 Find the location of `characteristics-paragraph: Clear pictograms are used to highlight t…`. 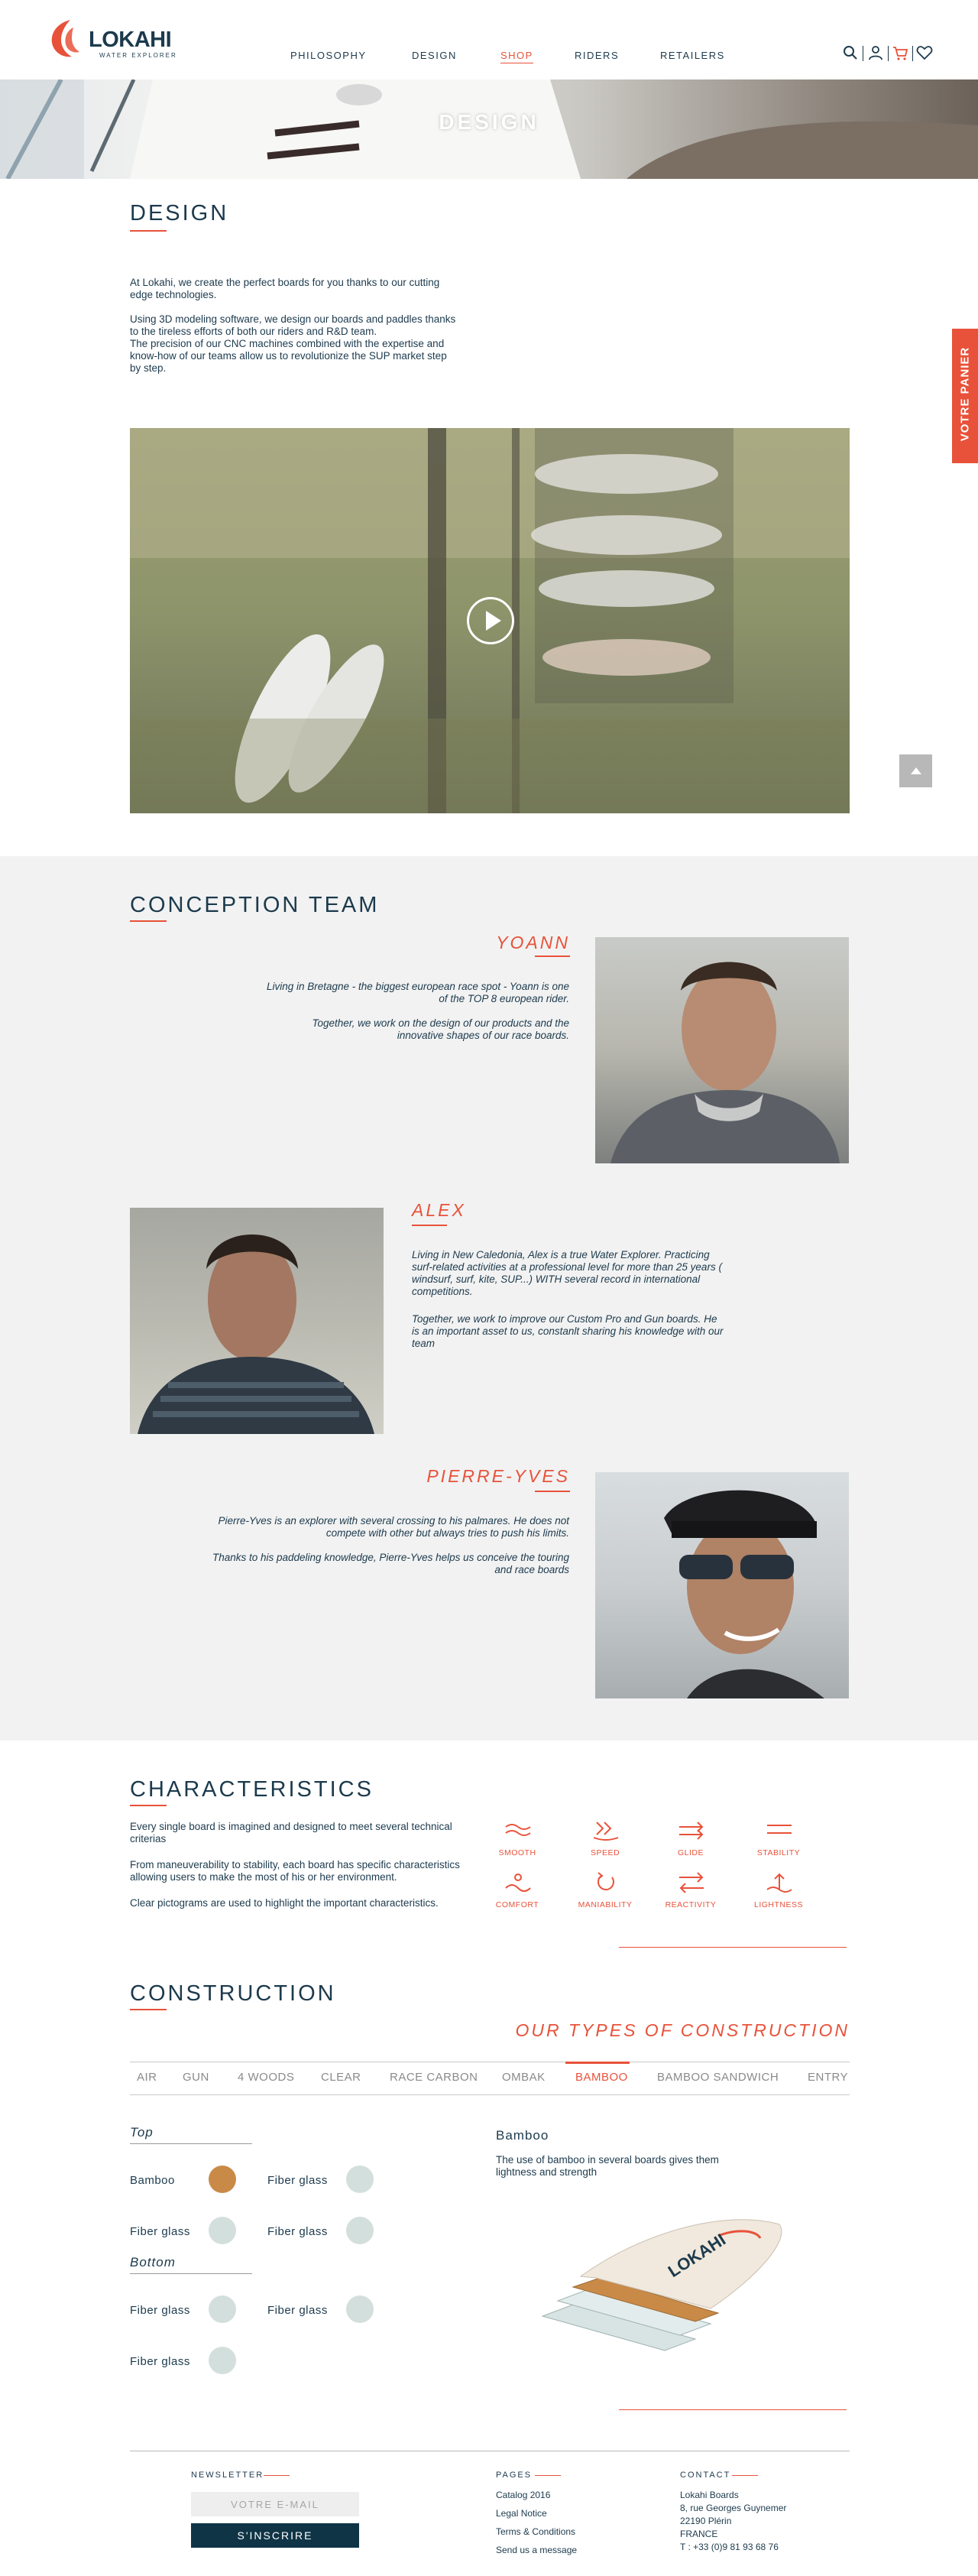

characteristics-paragraph: Clear pictograms are used to highlight t… is located at coordinates (284, 1903).